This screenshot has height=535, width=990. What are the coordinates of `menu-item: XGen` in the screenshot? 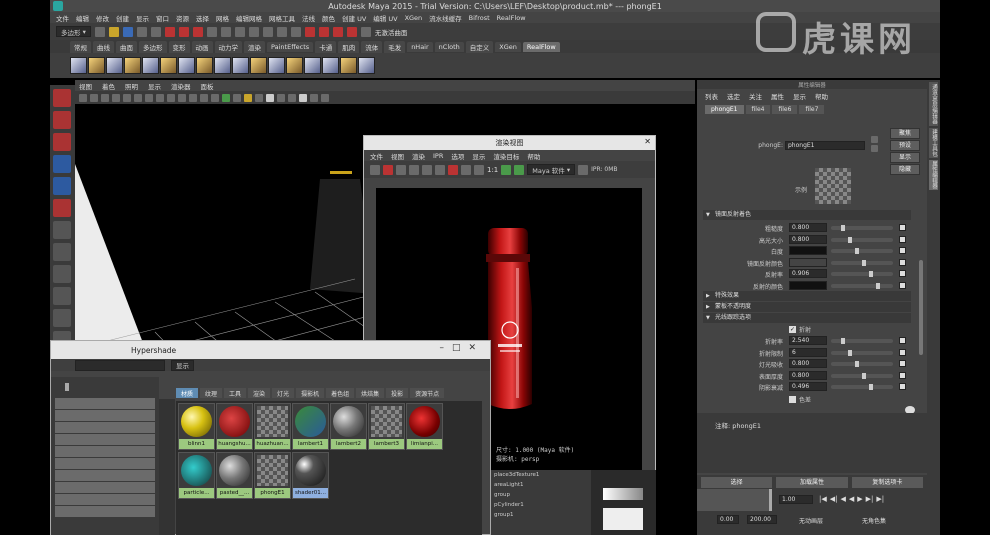 It's located at (414, 18).